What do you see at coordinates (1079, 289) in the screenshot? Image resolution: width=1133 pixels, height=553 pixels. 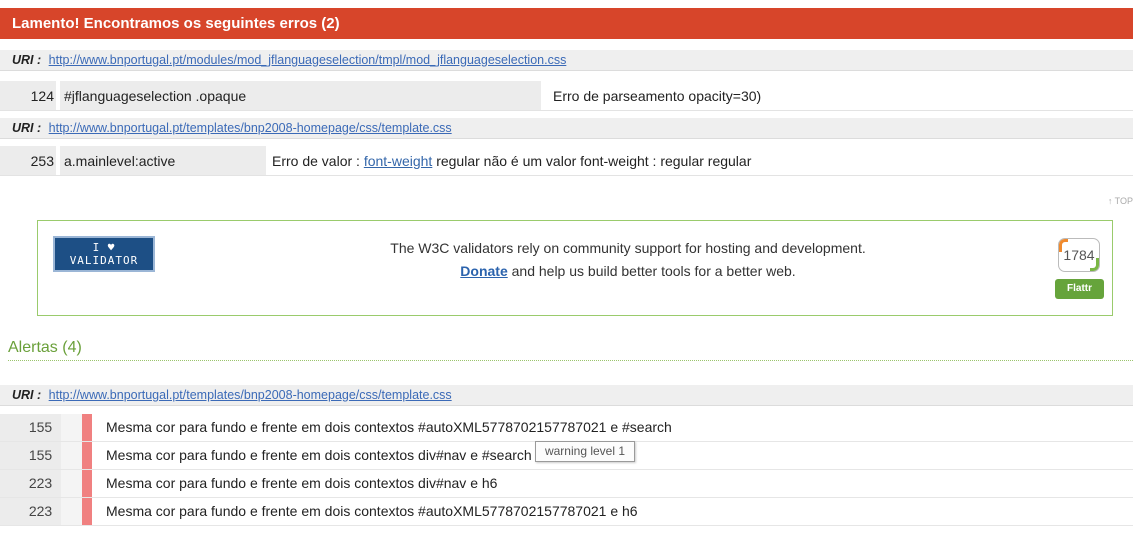 I see `flattr-button: Flattr` at bounding box center [1079, 289].